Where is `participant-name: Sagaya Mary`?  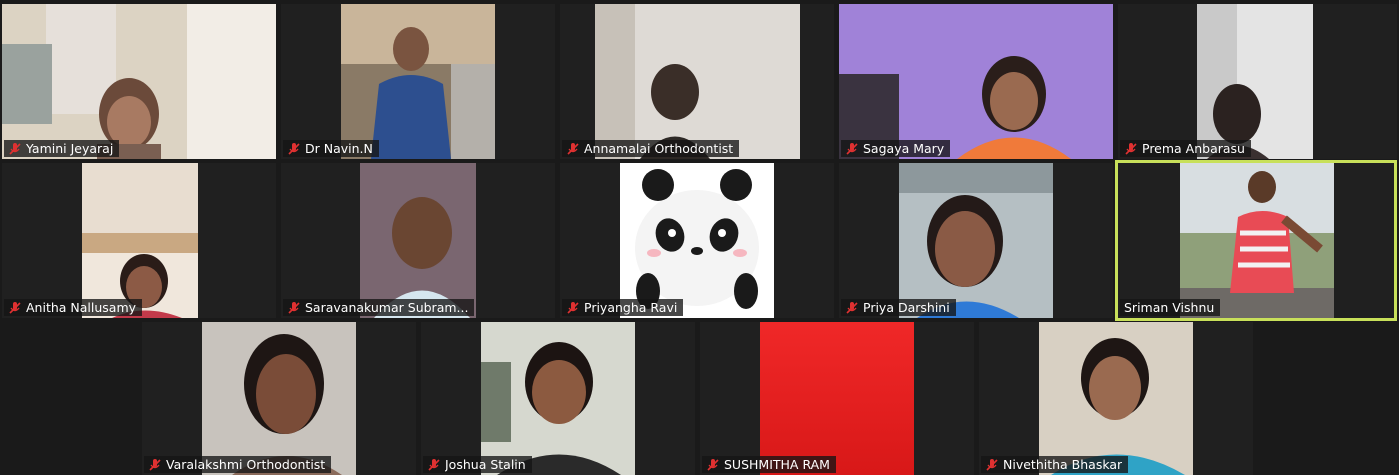
participant-name: Sagaya Mary is located at coordinates (904, 148).